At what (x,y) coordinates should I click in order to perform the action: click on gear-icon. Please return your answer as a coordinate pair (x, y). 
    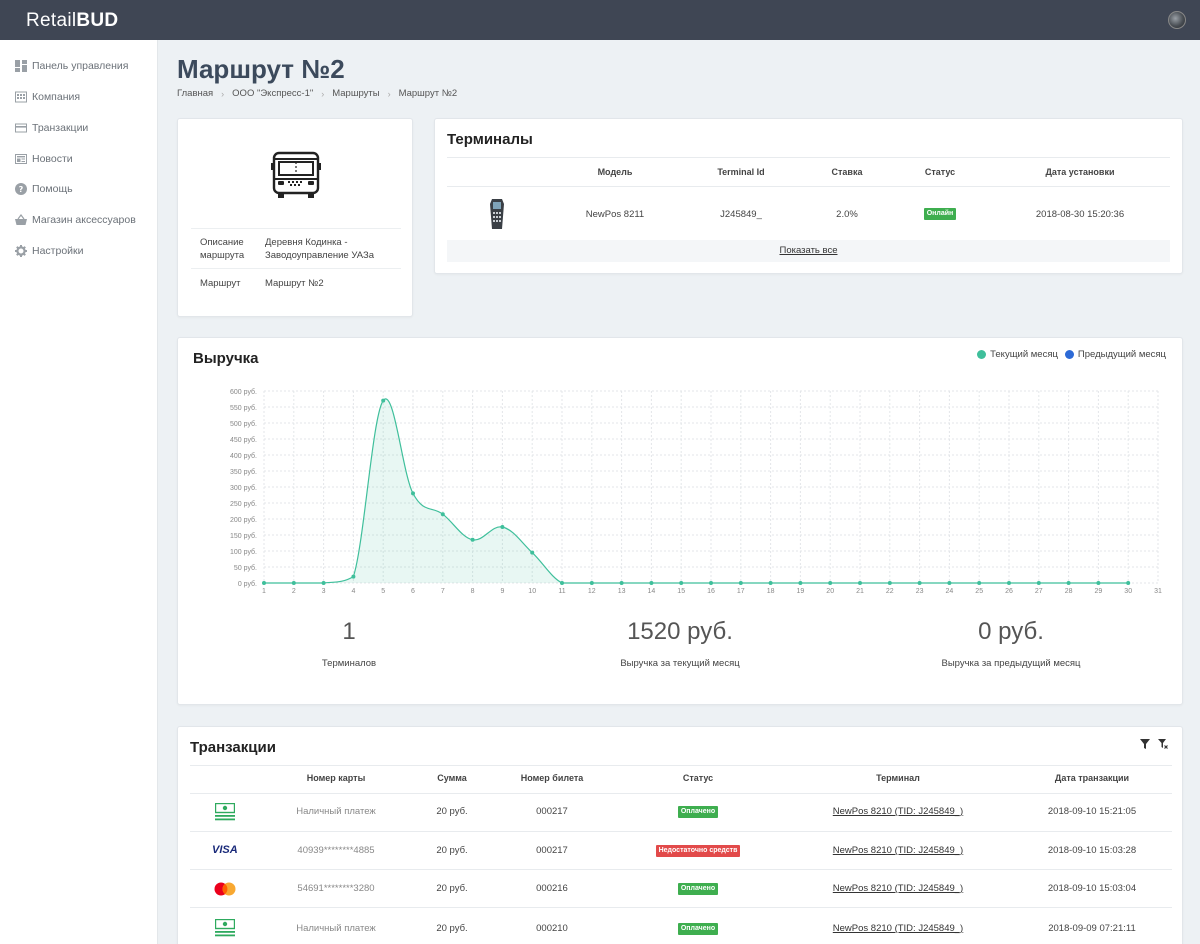
    Looking at the image, I should click on (21, 251).